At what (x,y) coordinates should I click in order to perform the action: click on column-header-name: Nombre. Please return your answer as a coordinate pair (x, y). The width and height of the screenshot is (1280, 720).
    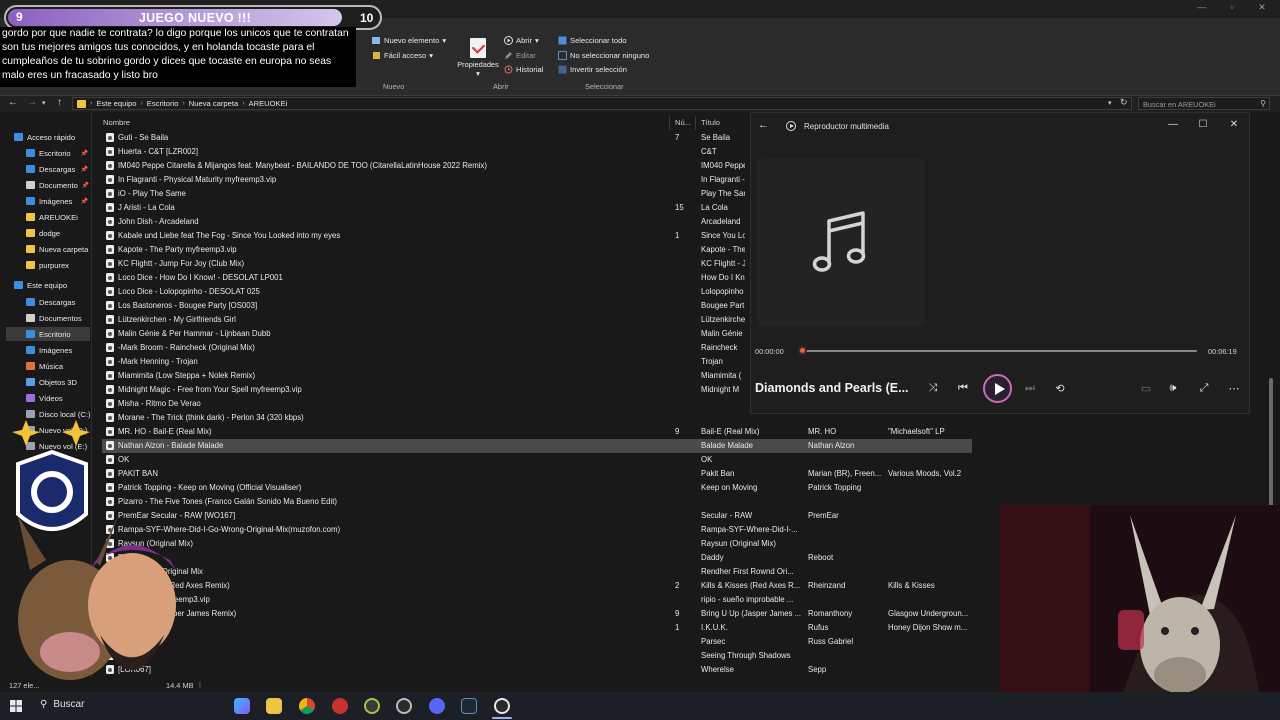
    Looking at the image, I should click on (116, 122).